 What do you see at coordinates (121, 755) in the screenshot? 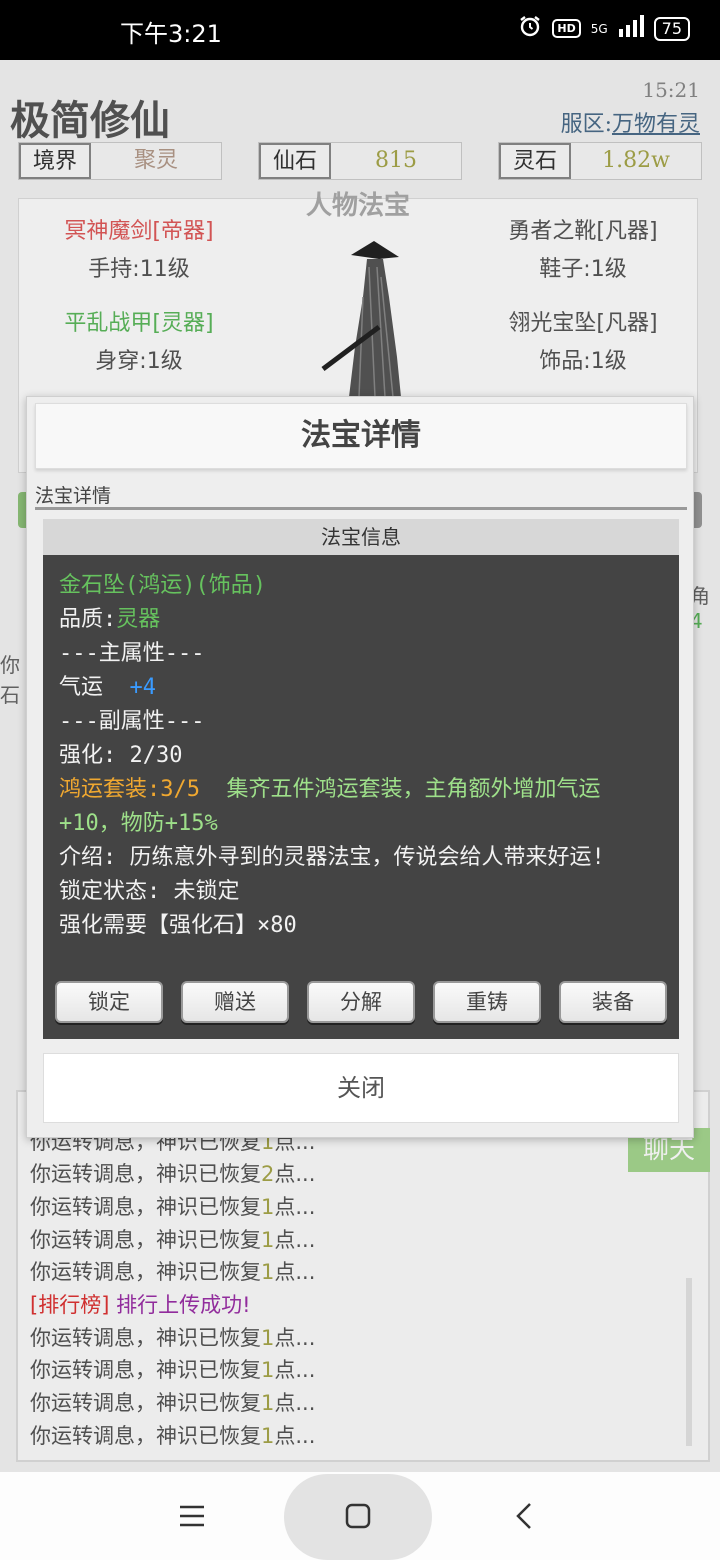
I see `enhance-level: 强化: 2/30` at bounding box center [121, 755].